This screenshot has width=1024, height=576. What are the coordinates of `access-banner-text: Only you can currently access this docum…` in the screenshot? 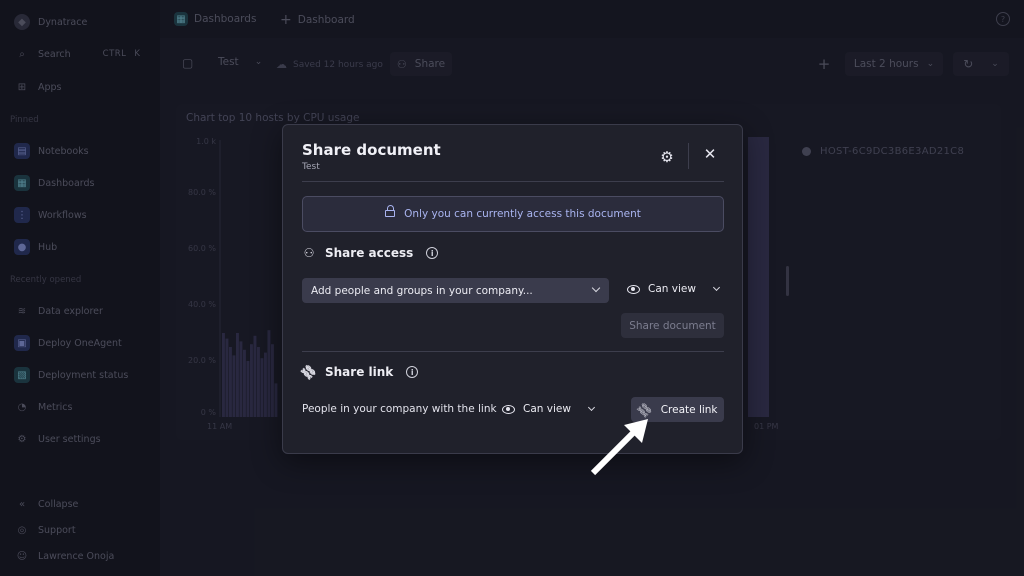 It's located at (522, 214).